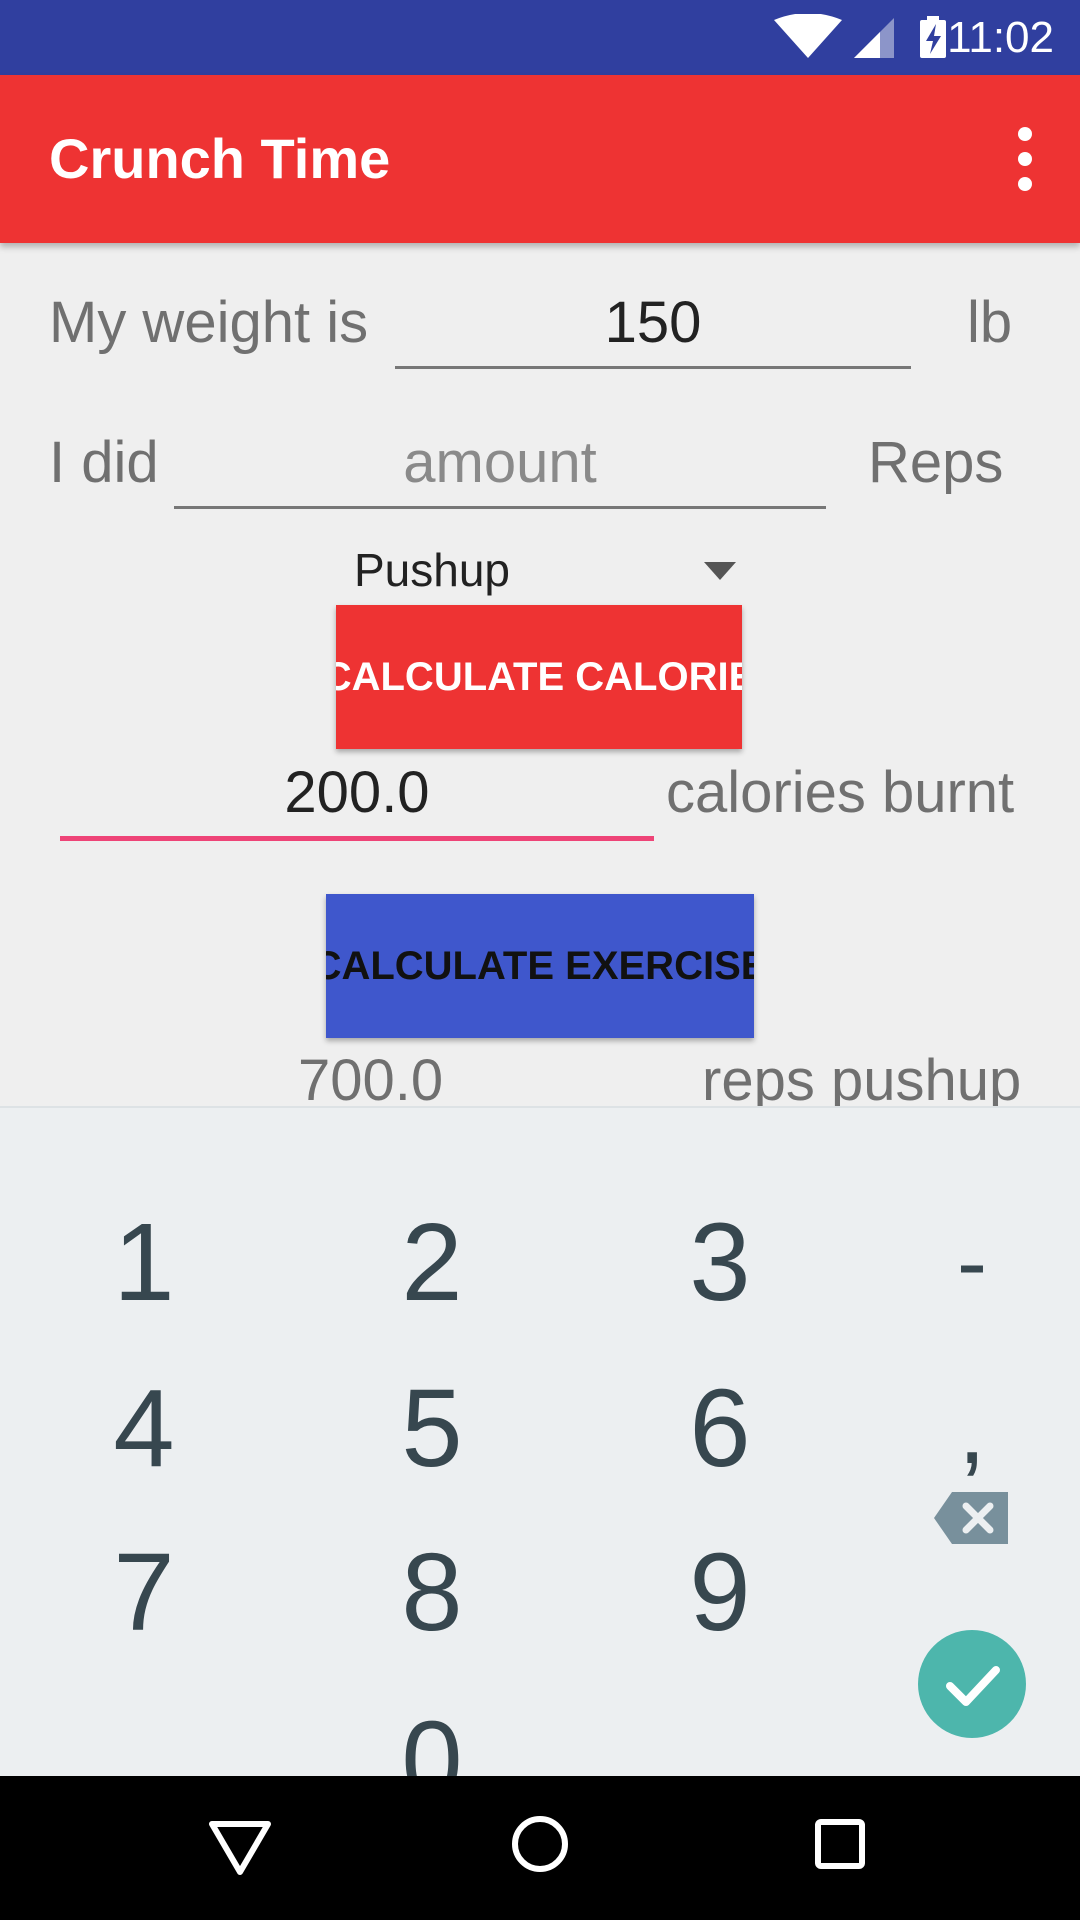  What do you see at coordinates (808, 36) in the screenshot?
I see `wifi-icon` at bounding box center [808, 36].